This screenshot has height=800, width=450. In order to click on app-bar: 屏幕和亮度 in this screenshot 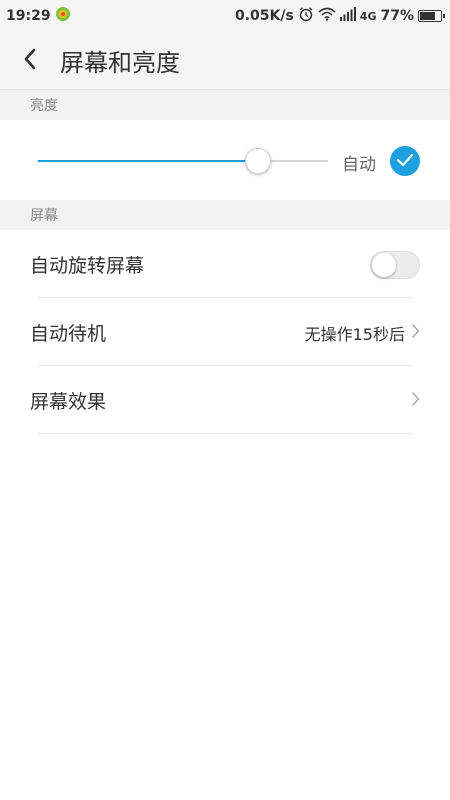, I will do `click(225, 61)`.